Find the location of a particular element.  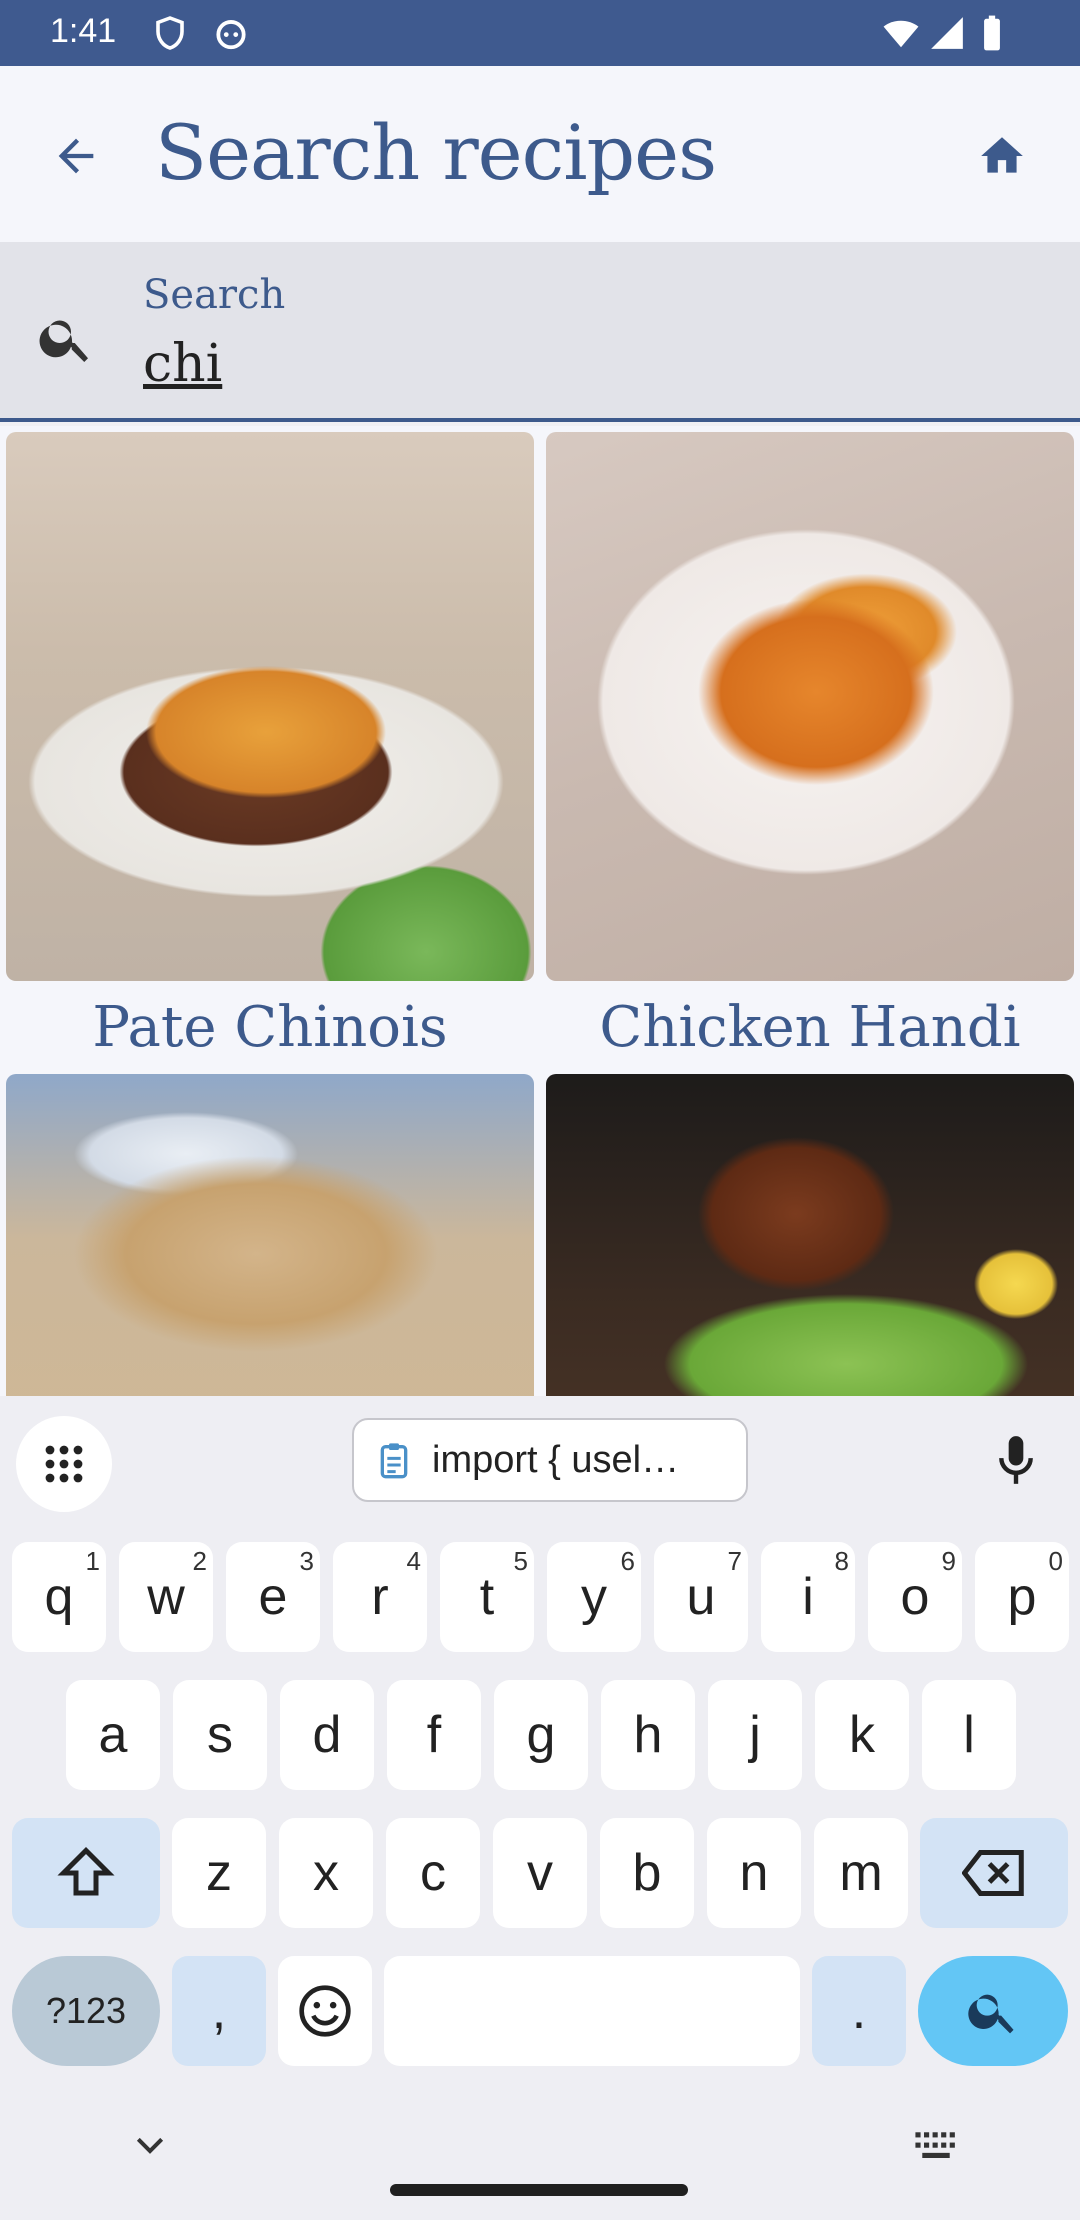

key-o: o9 is located at coordinates (915, 1597).